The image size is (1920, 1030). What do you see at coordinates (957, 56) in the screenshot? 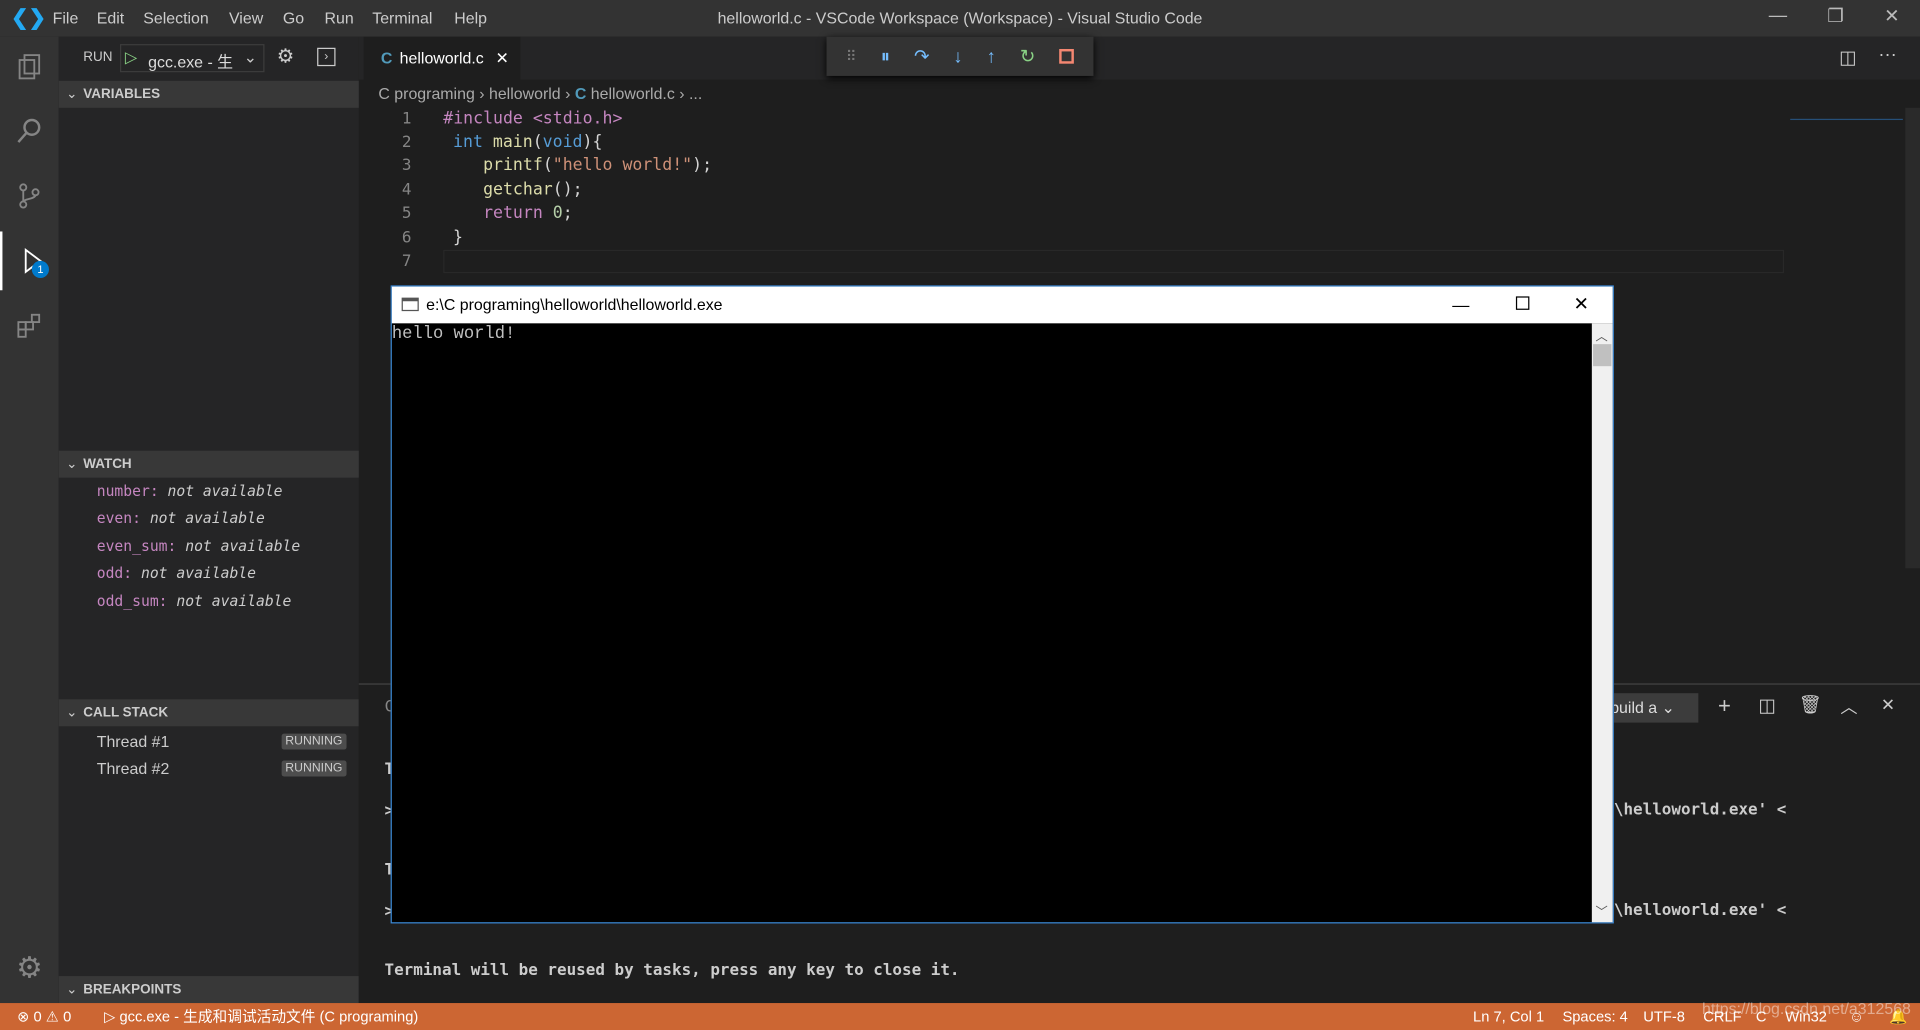
I see `step-into-icon: ↓` at bounding box center [957, 56].